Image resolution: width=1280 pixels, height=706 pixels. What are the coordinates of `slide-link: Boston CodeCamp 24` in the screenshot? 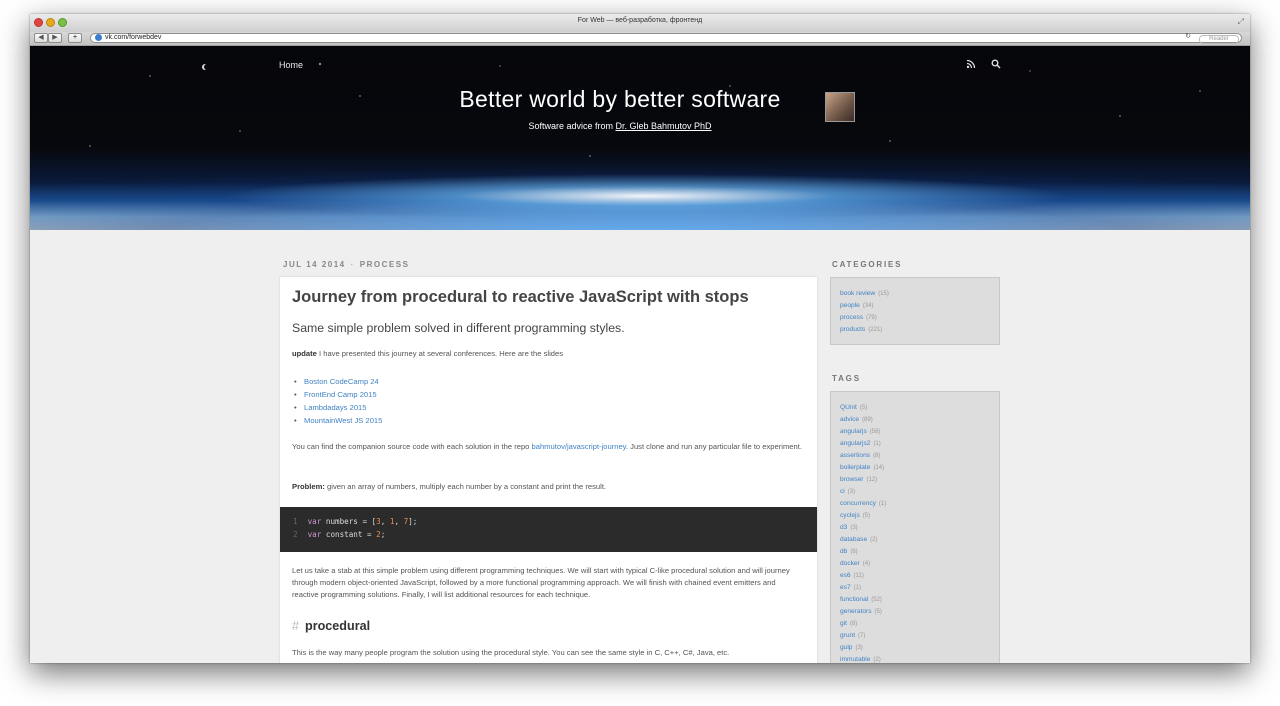 It's located at (341, 381).